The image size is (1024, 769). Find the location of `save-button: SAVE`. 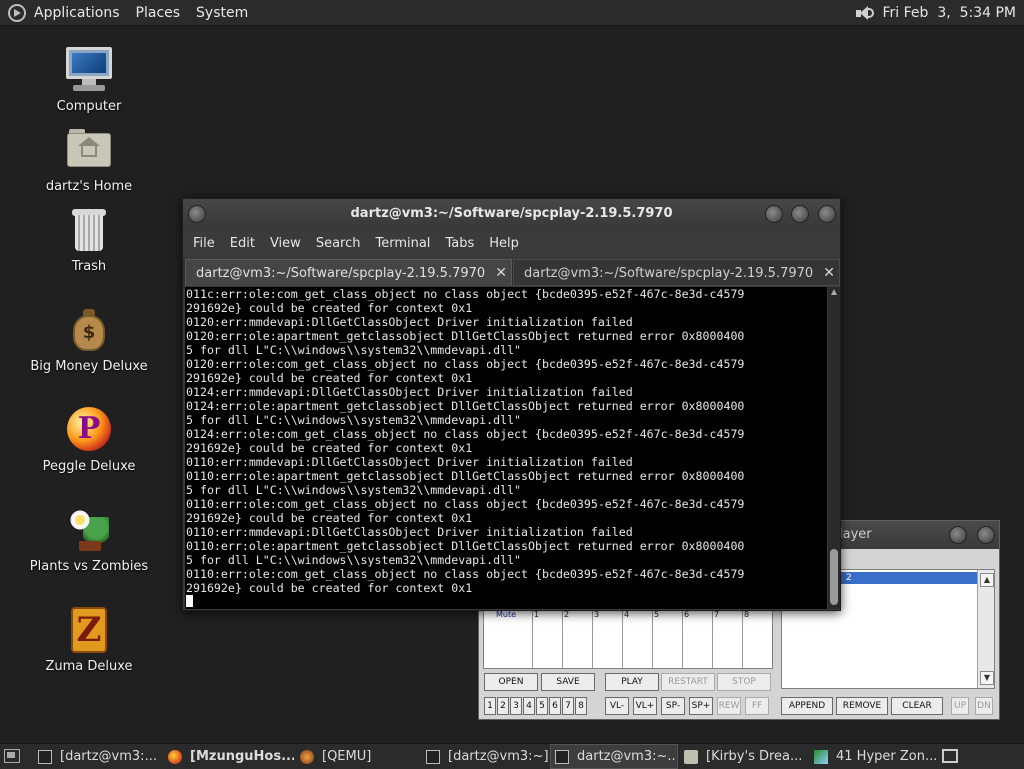

save-button: SAVE is located at coordinates (568, 682).